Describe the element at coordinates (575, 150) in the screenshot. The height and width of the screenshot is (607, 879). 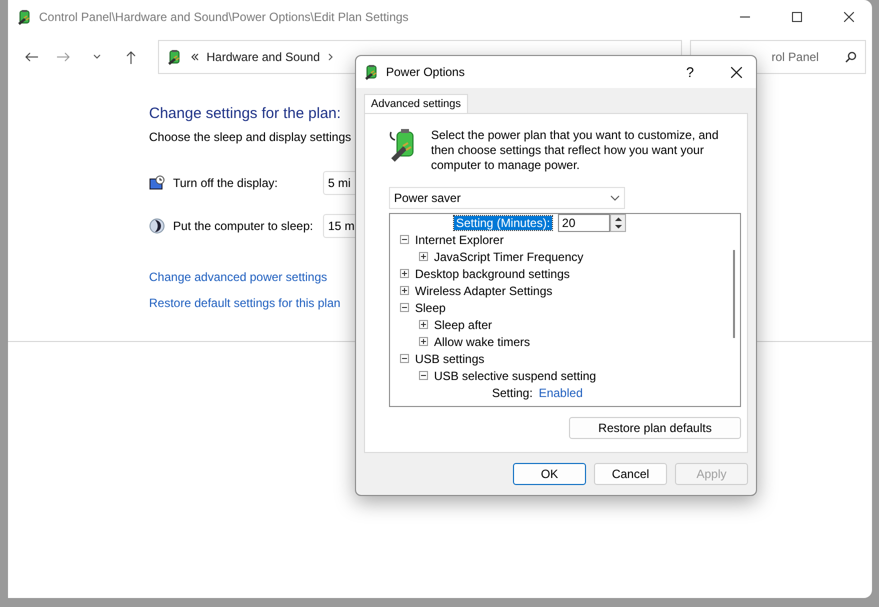
I see `description-text: Select the power plan that you want to customize, and then choose settings that reflect how you want your computer to manage power.` at that location.